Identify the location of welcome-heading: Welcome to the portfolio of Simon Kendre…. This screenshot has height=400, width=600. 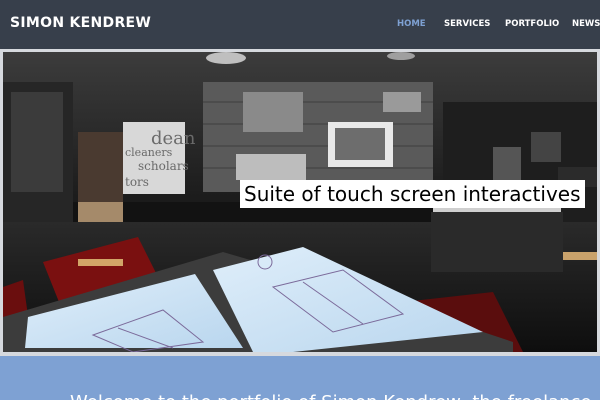
(331, 396).